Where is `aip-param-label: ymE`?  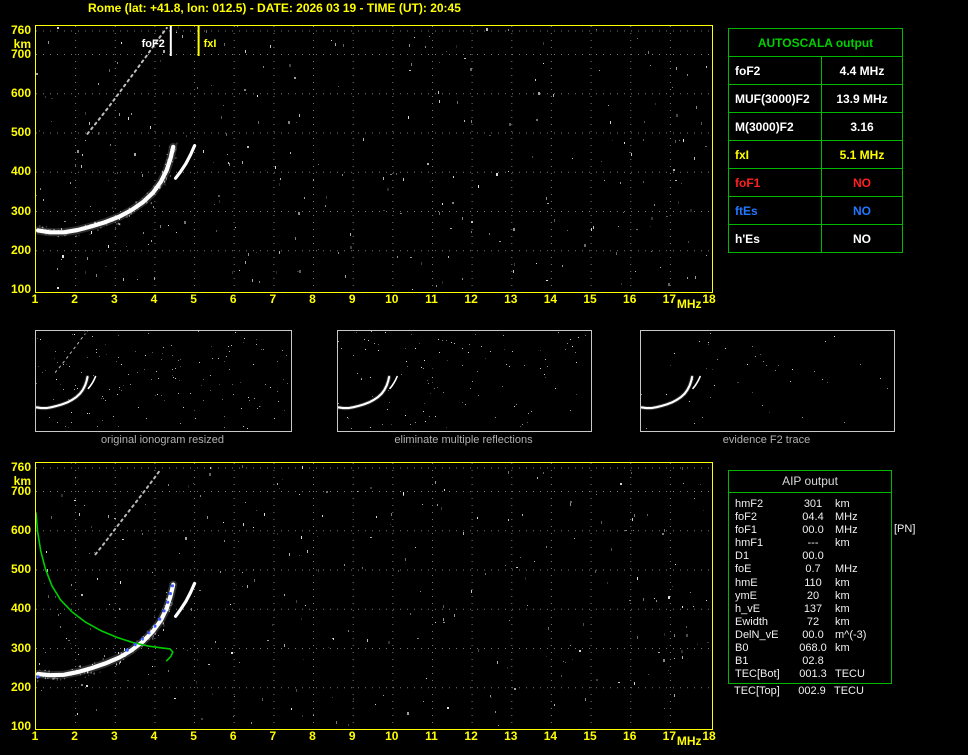
aip-param-label: ymE is located at coordinates (746, 595).